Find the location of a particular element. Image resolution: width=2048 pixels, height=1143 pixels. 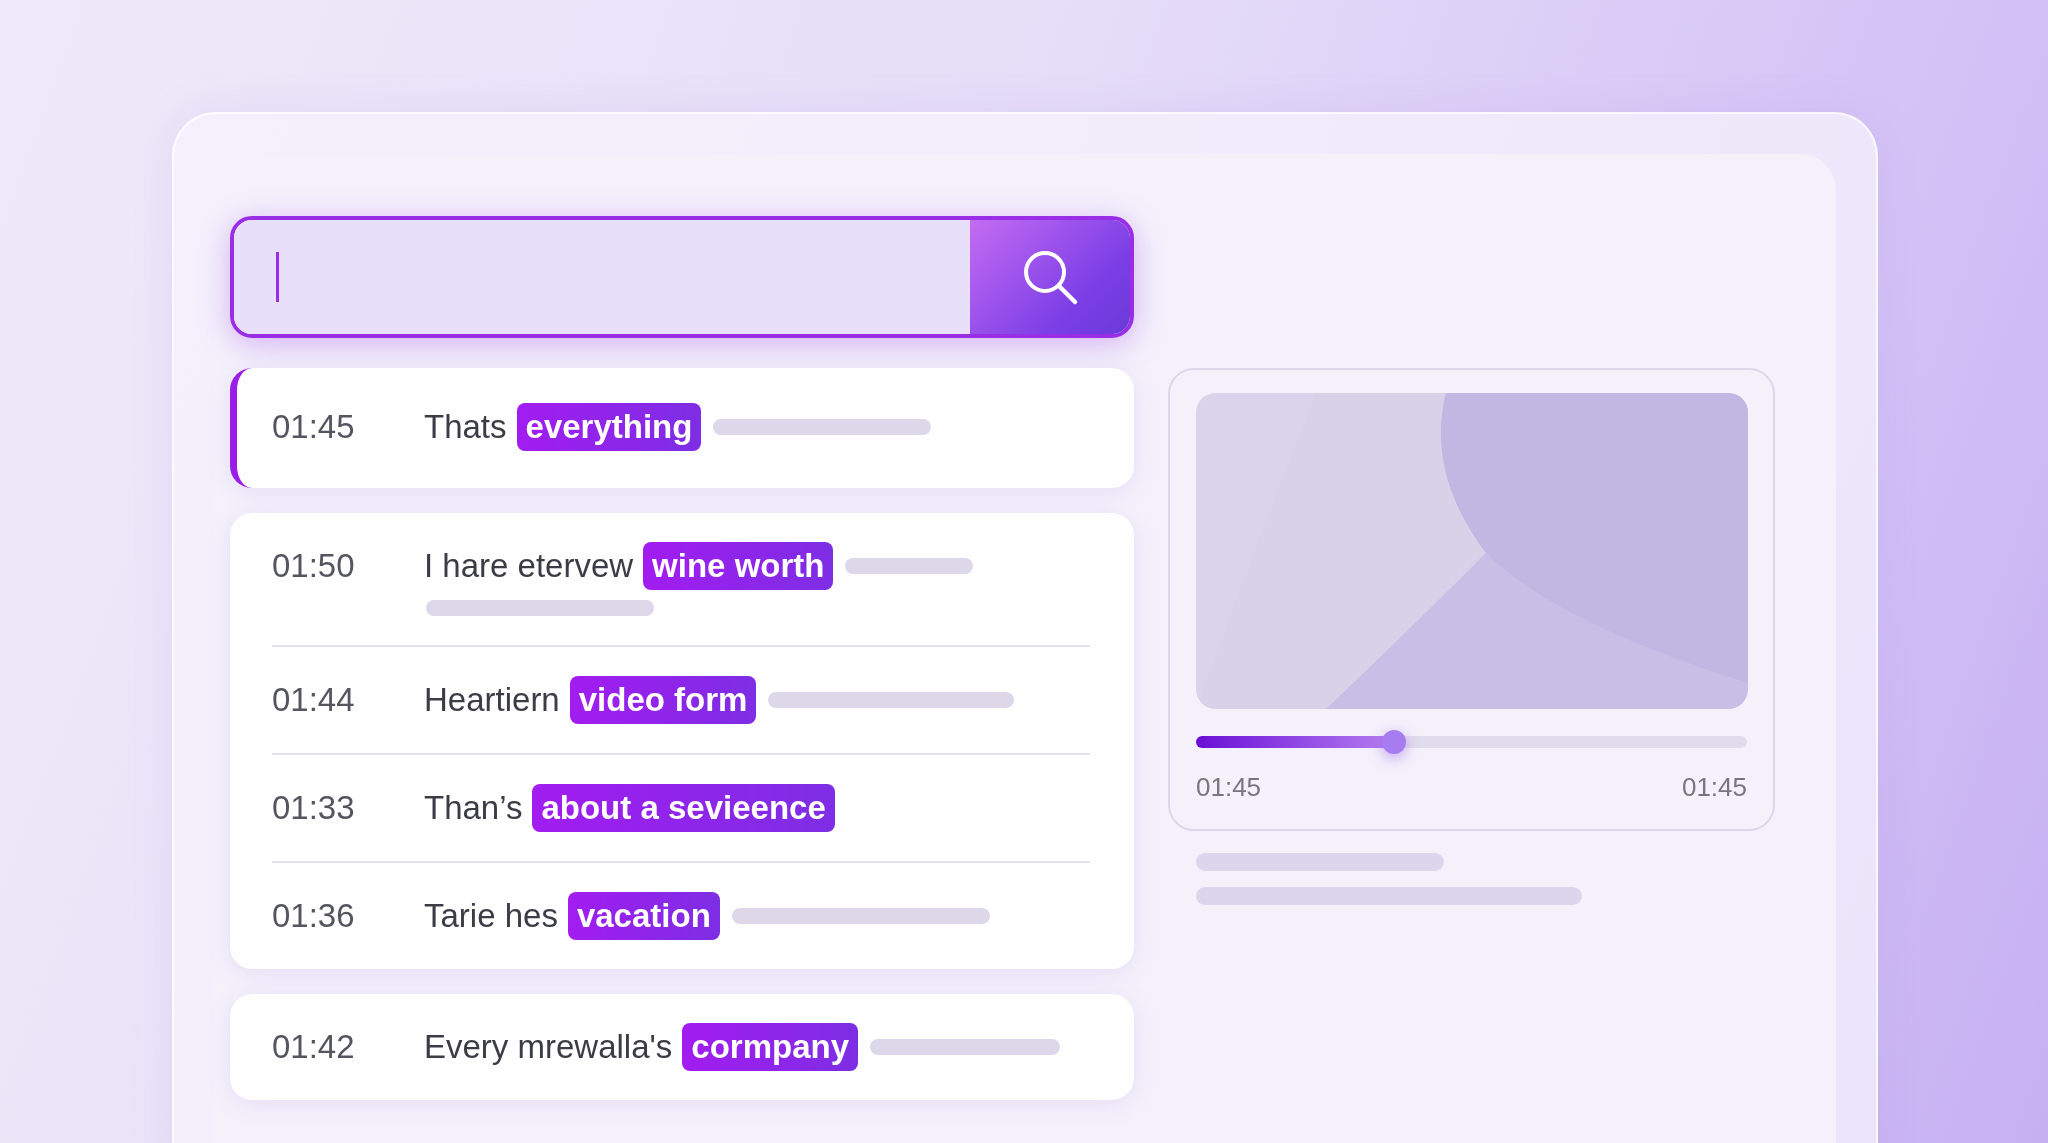

match-highlight: cormpany is located at coordinates (770, 1047).